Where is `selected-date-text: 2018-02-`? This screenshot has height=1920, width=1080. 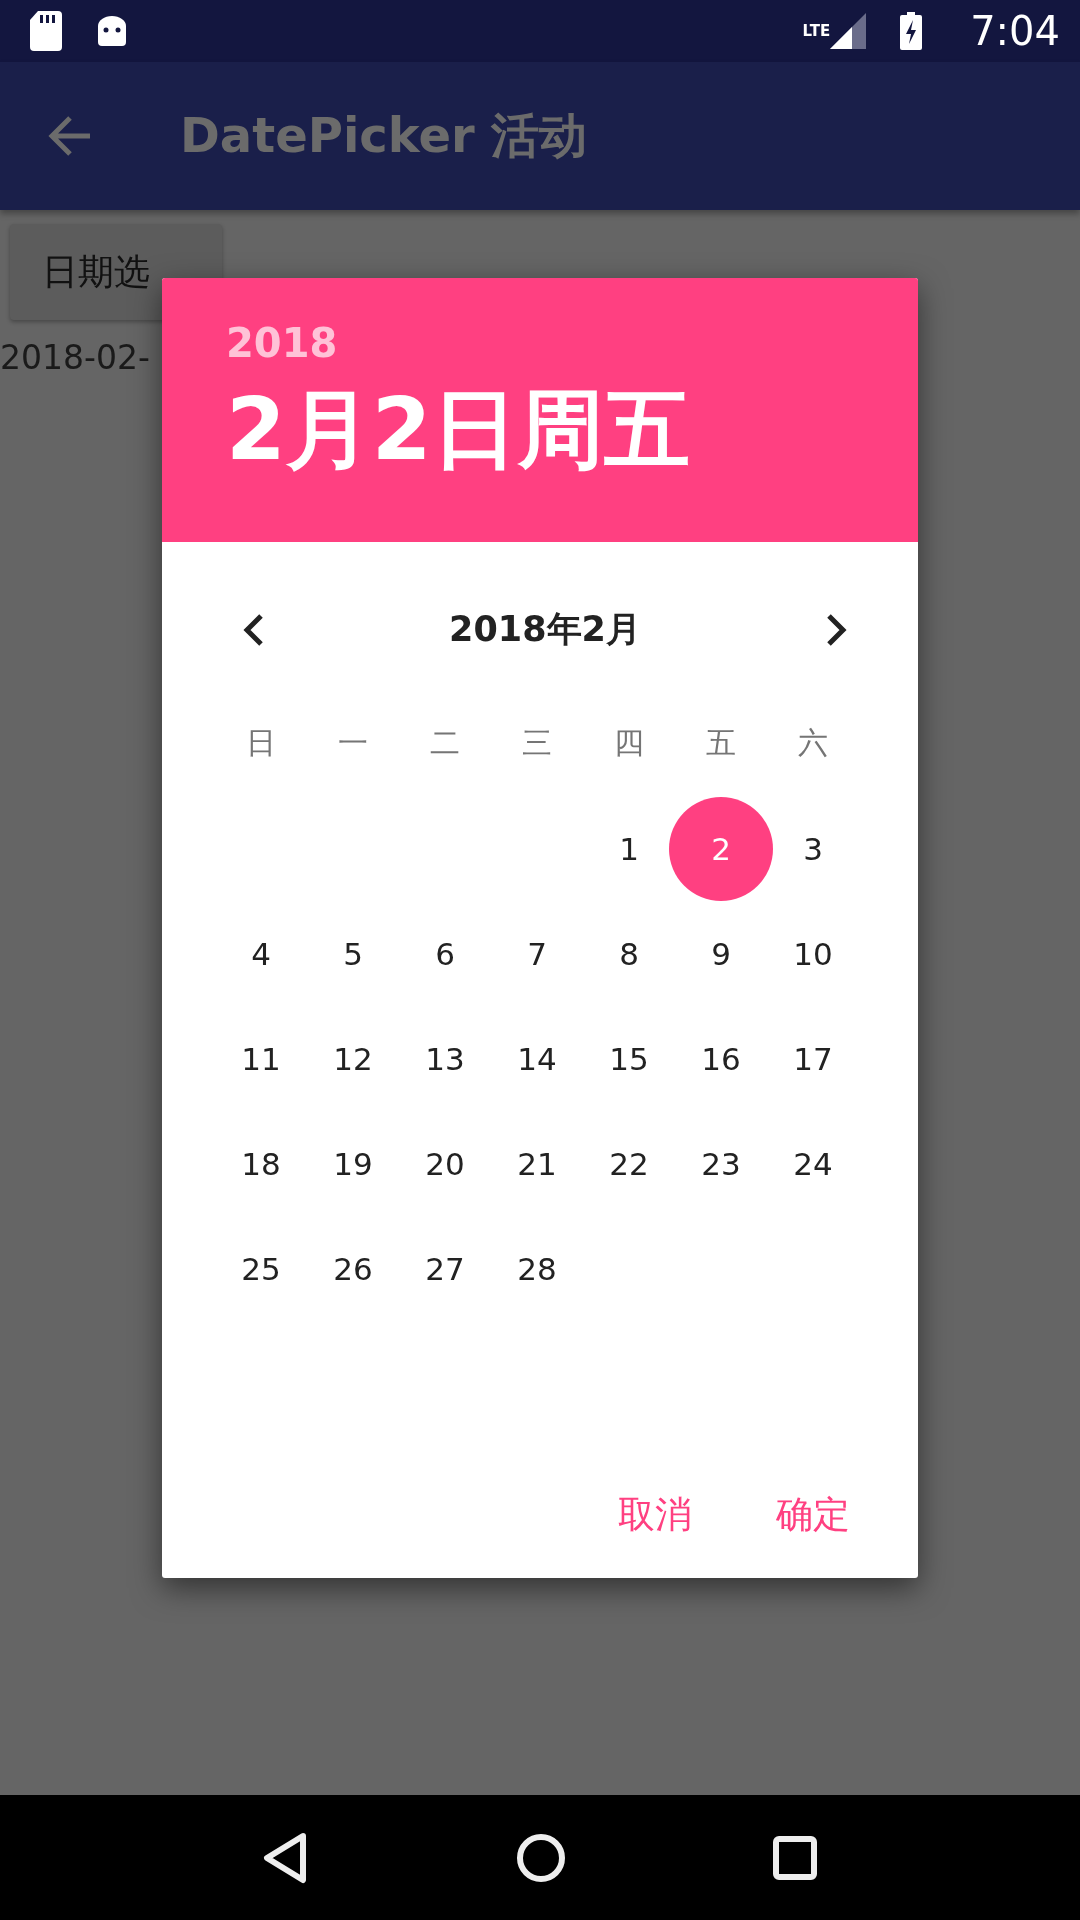
selected-date-text: 2018-02- is located at coordinates (75, 357).